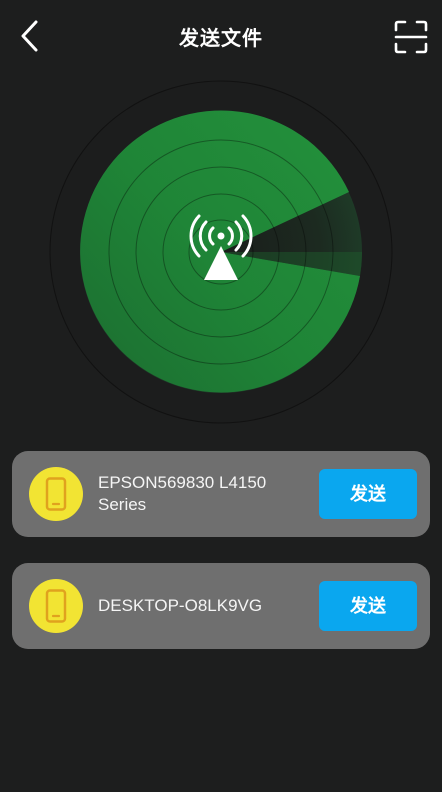 Image resolution: width=442 pixels, height=792 pixels. Describe the element at coordinates (180, 605) in the screenshot. I see `device-name: DESKTOP-O8LK9VG` at that location.